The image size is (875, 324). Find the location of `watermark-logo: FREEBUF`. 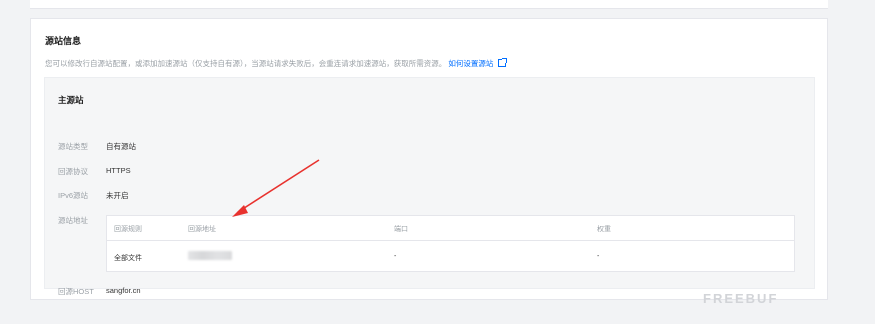

watermark-logo: FREEBUF is located at coordinates (741, 298).